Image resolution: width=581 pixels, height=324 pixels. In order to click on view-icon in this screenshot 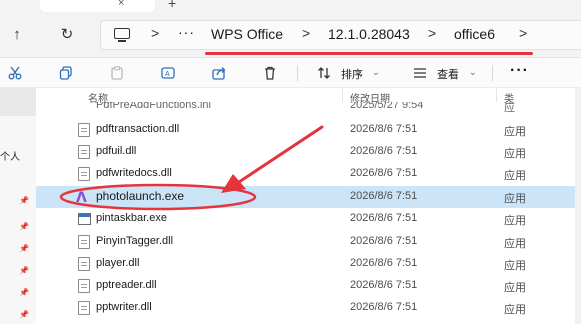, I will do `click(420, 73)`.